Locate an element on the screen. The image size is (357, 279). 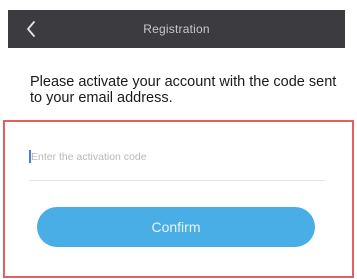
page-title: Registration is located at coordinates (176, 29).